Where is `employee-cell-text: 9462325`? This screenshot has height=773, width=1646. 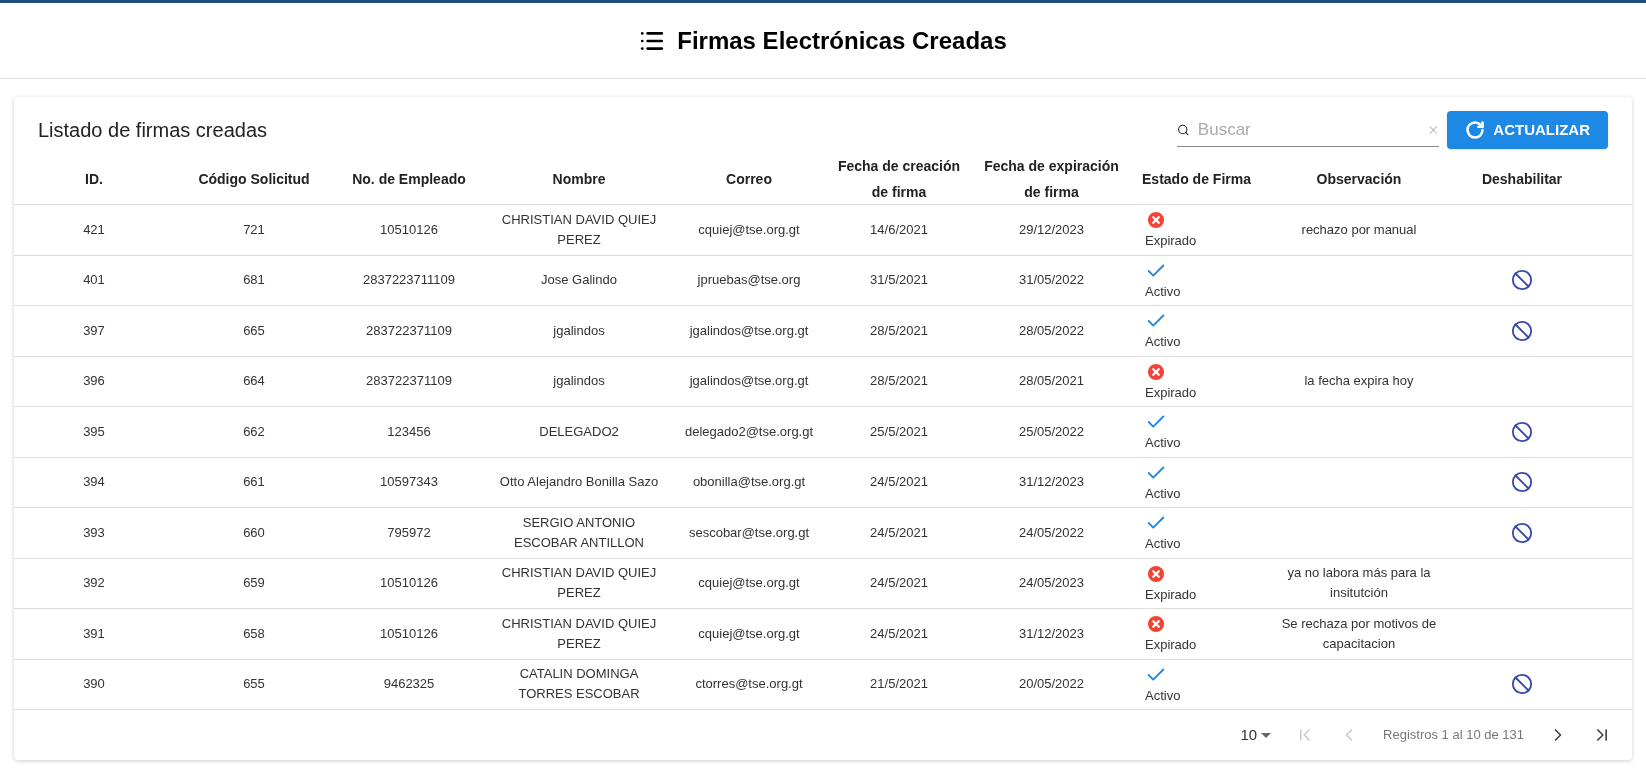
employee-cell-text: 9462325 is located at coordinates (409, 684).